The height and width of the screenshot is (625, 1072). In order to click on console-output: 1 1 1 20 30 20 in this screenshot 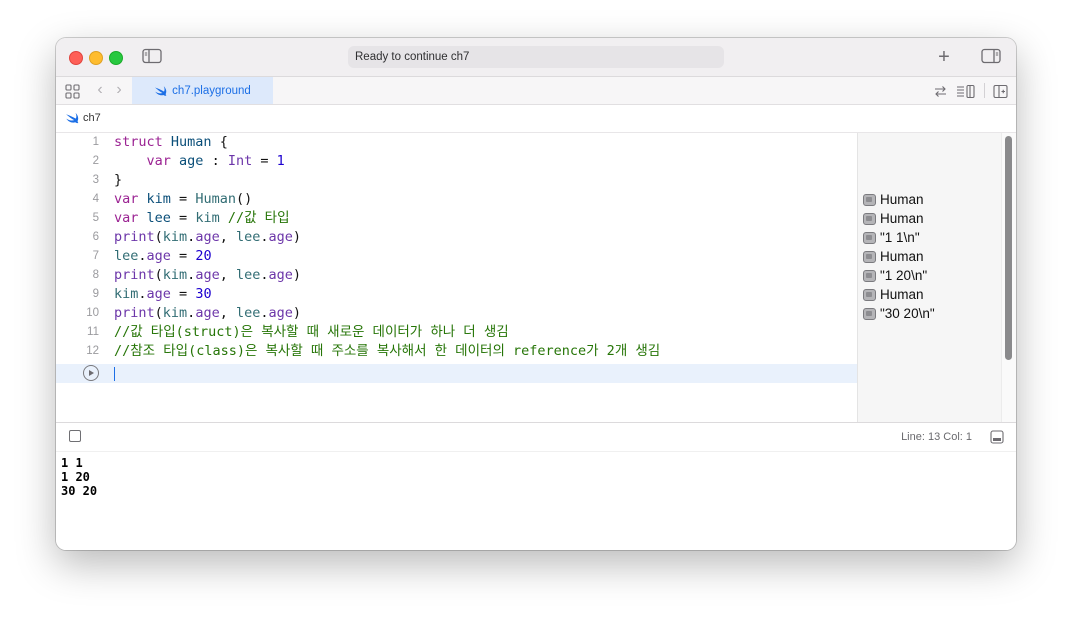, I will do `click(536, 500)`.